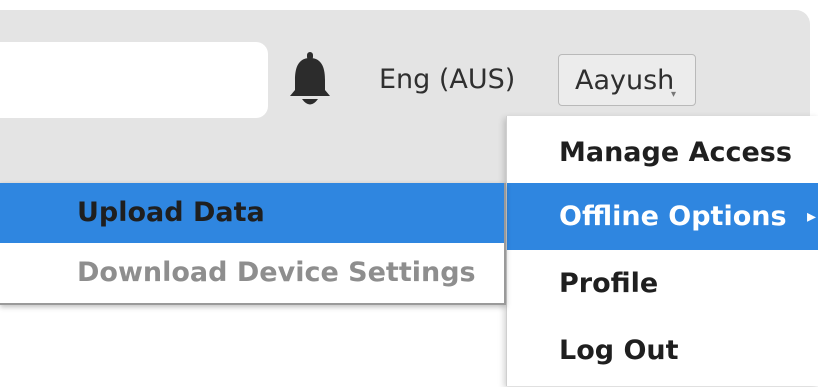  I want to click on menu-item-offline-options: Offline Options ▸, so click(662, 216).